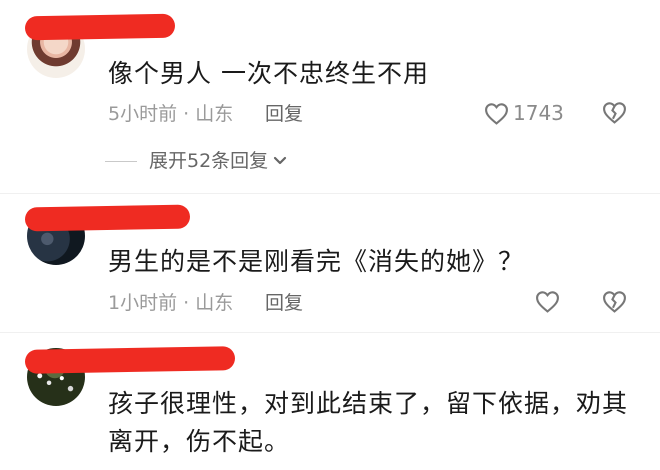  Describe the element at coordinates (316, 261) in the screenshot. I see `comment-text: 男生的是不是刚看完《消失的她》？` at that location.